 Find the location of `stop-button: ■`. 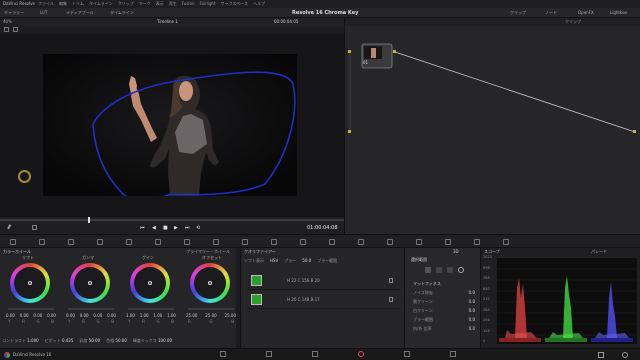

stop-button: ■ is located at coordinates (165, 228).